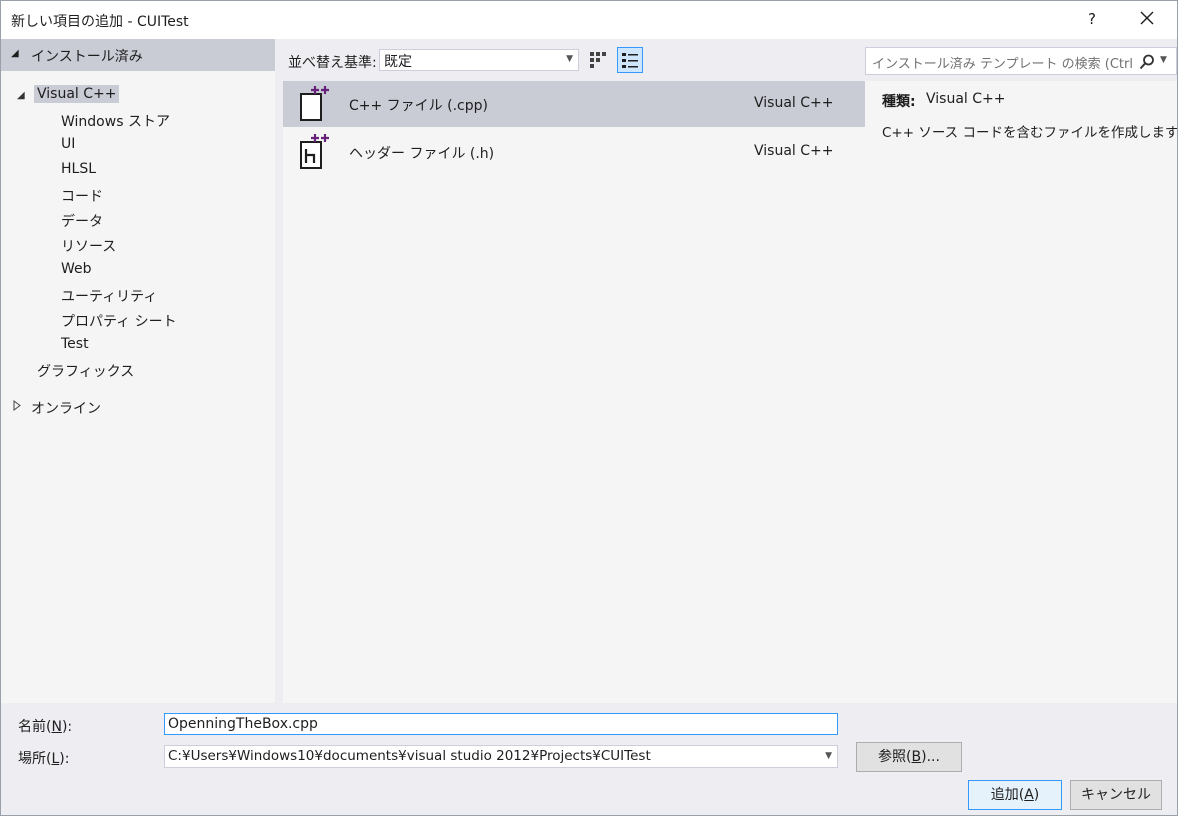 The image size is (1178, 816). I want to click on template-search-input: インストール済み テンプレート の検索 (Ctrl+E) ▼, so click(1021, 61).